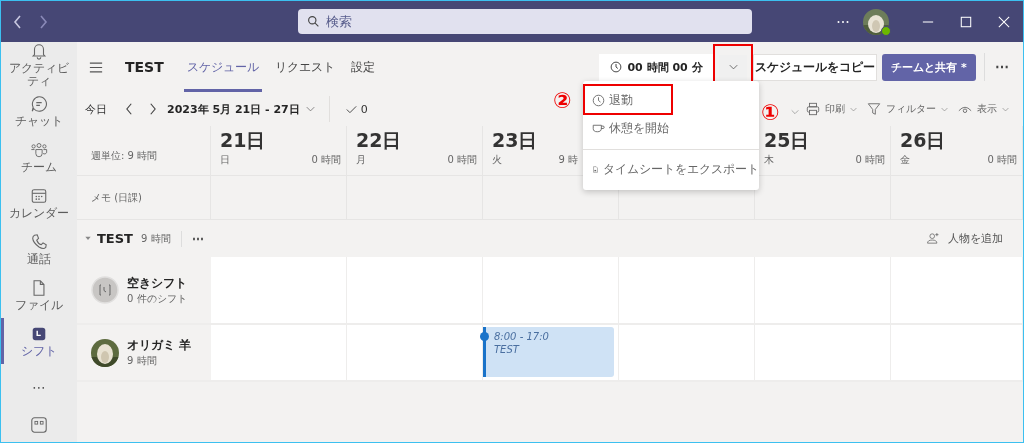 Image resolution: width=1024 pixels, height=443 pixels. I want to click on weekday: 金, so click(905, 160).